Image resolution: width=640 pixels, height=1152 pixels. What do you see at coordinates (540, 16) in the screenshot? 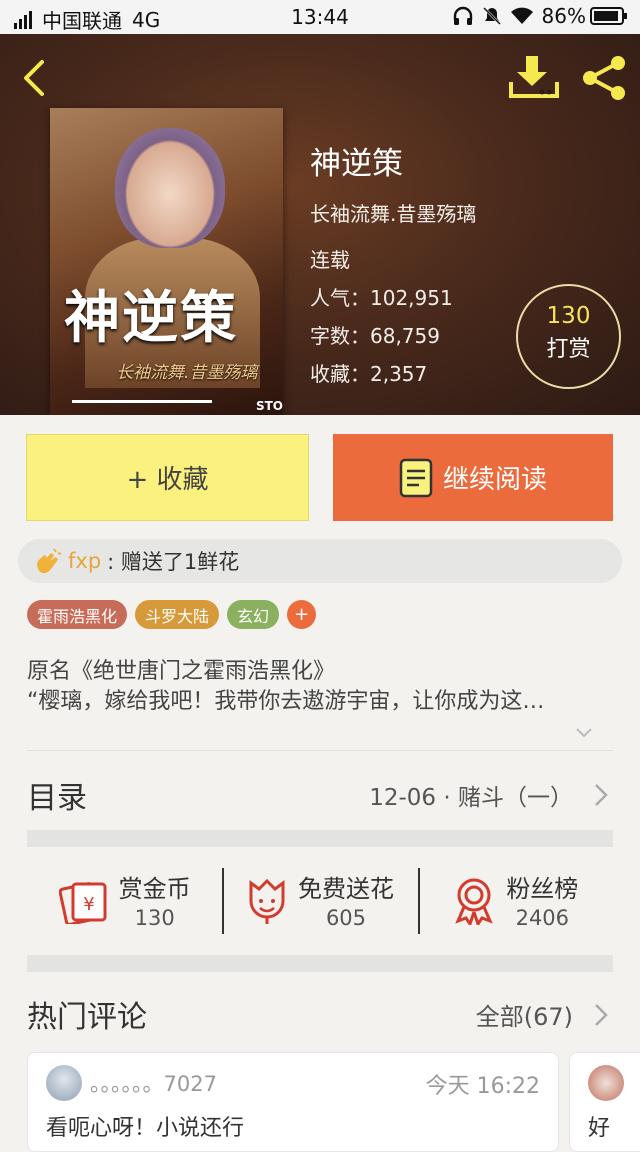
I see `status-right: 86%` at bounding box center [540, 16].